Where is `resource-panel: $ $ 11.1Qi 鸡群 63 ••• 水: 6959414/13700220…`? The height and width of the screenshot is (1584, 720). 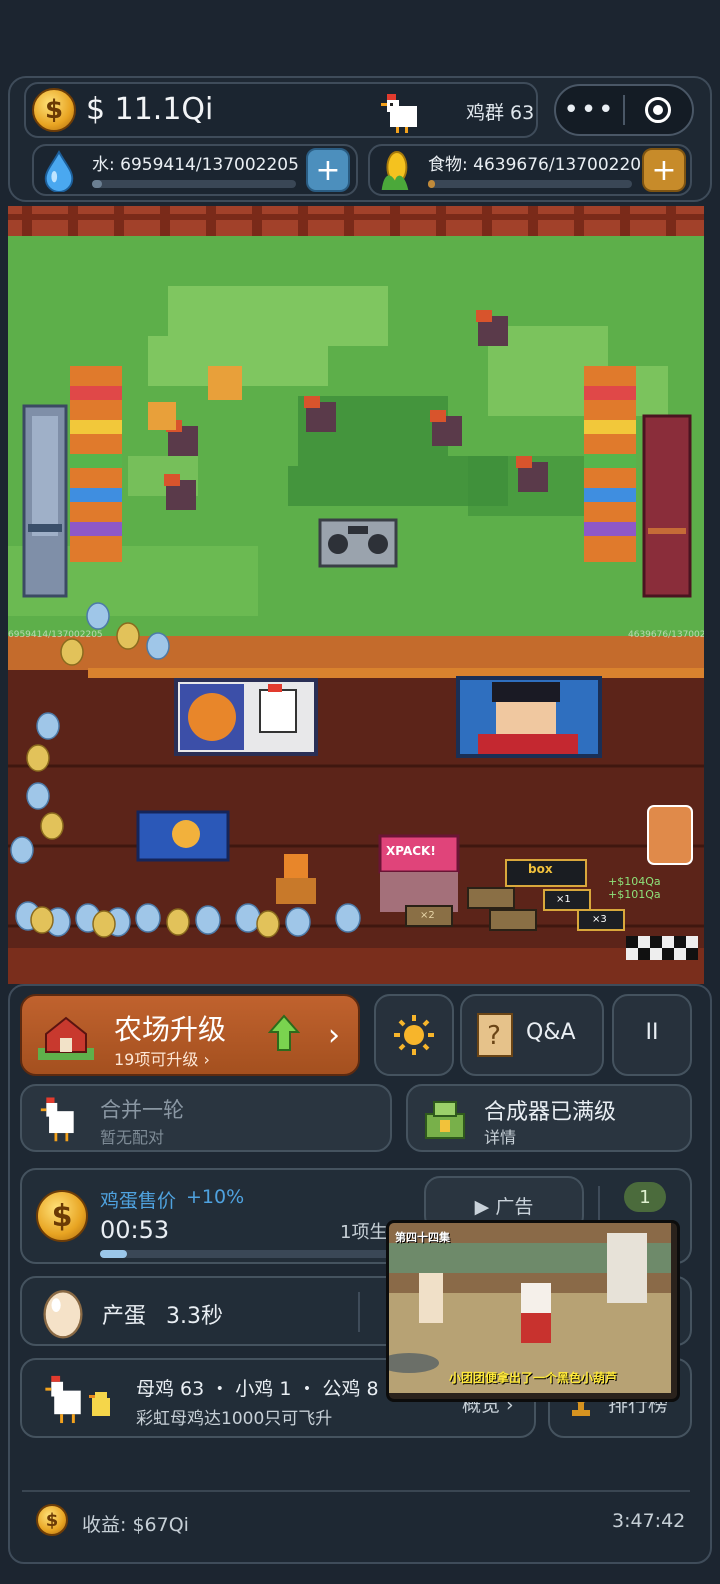 resource-panel: $ $ 11.1Qi 鸡群 63 ••• 水: 6959414/13700220… is located at coordinates (360, 139).